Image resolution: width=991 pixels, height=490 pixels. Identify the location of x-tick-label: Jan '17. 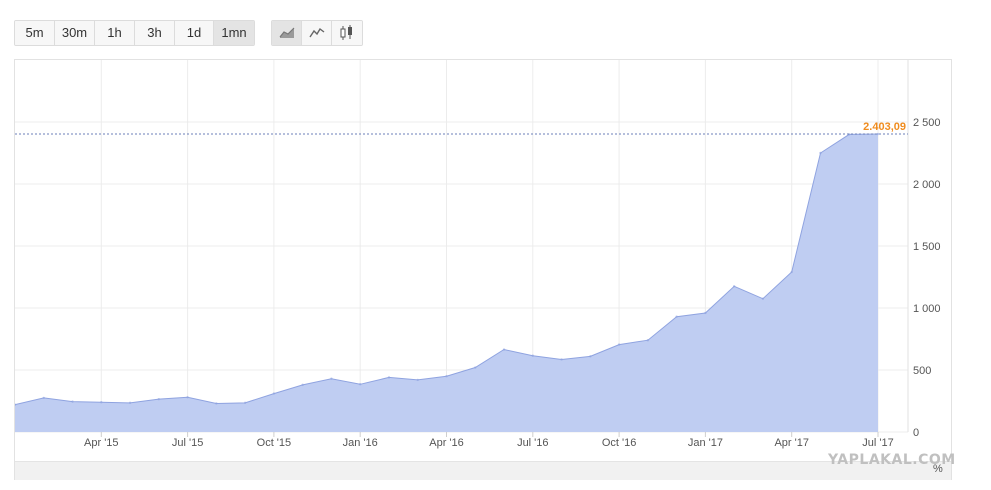
(705, 443).